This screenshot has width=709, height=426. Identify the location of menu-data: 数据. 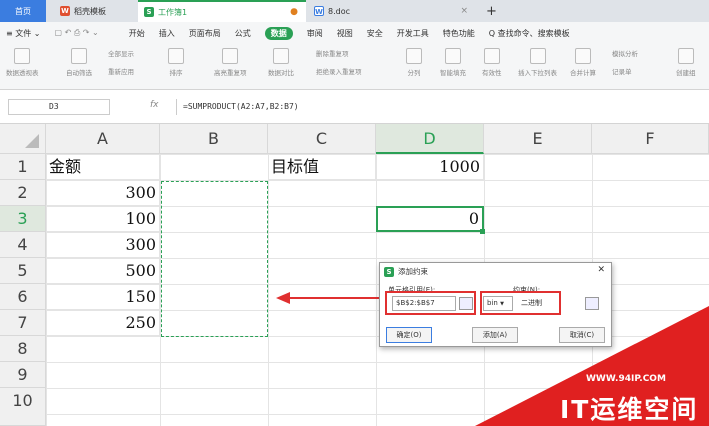
(278, 33).